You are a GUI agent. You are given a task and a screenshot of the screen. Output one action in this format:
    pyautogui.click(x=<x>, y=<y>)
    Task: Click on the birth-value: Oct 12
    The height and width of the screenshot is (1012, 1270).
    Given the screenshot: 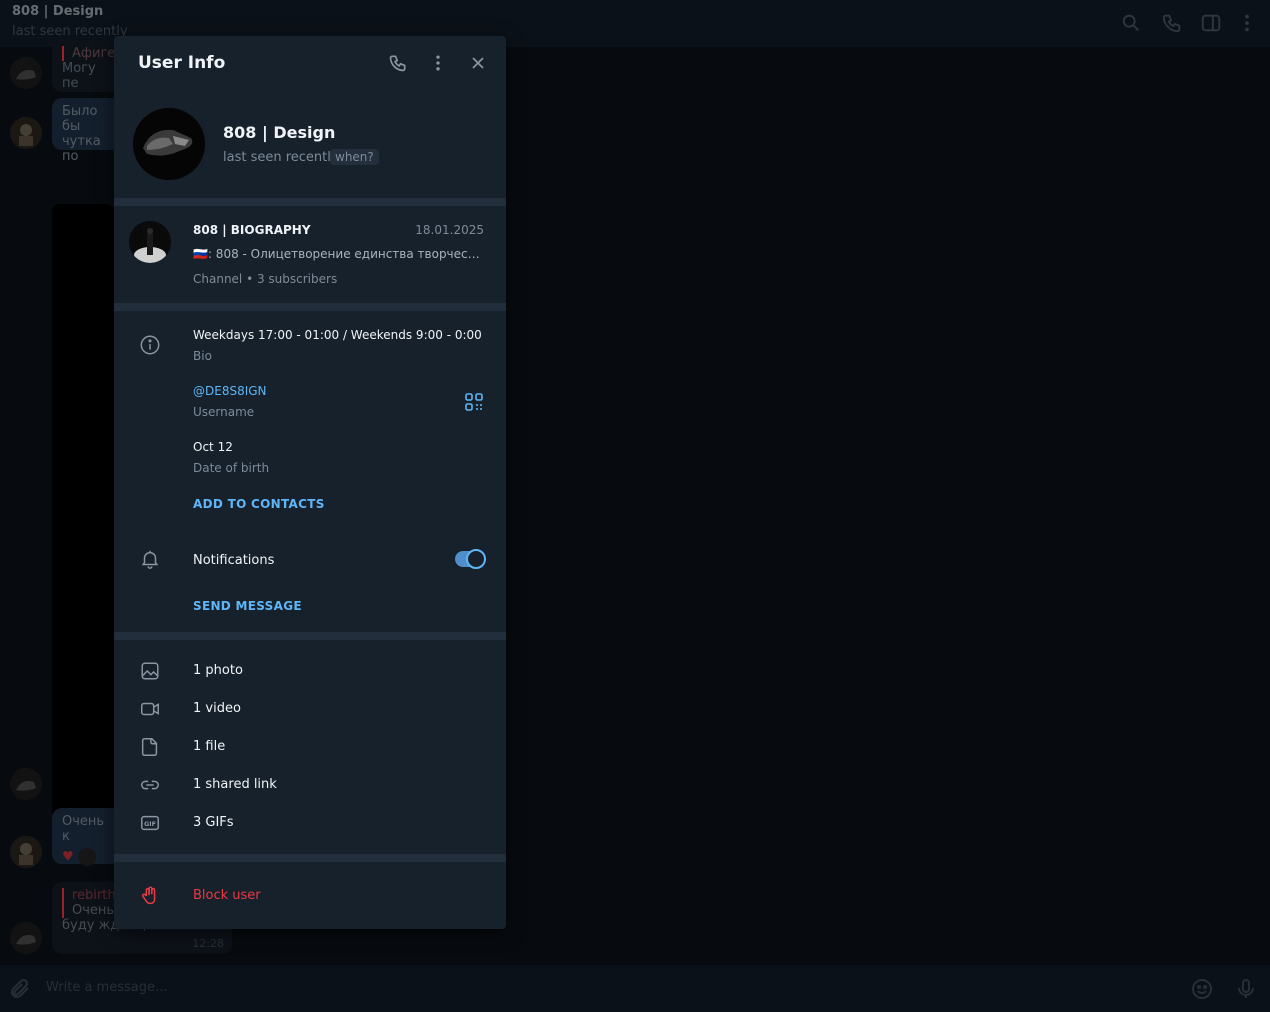 What is the action you would take?
    pyautogui.click(x=213, y=447)
    